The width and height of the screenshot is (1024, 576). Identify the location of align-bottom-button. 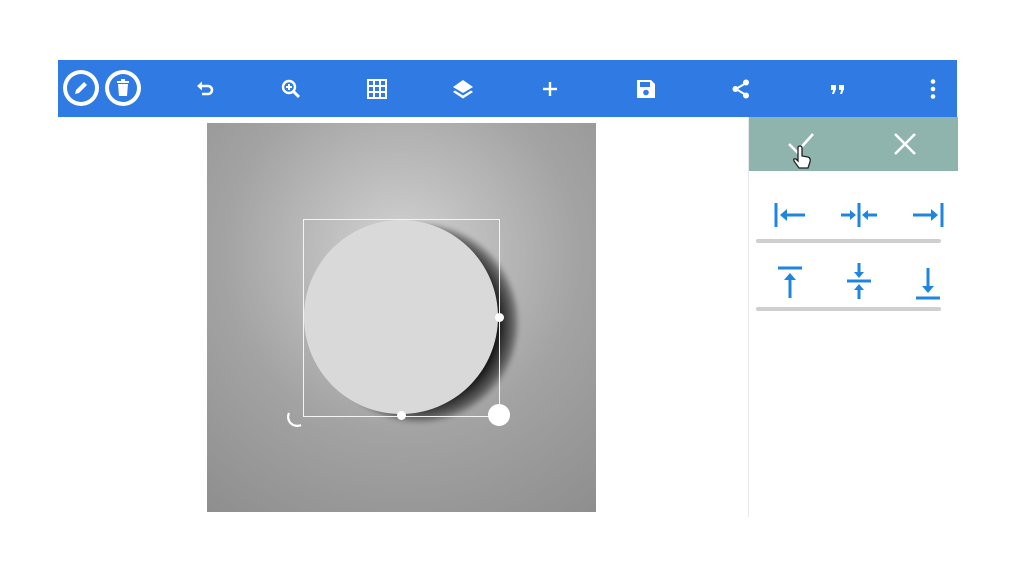
(928, 283).